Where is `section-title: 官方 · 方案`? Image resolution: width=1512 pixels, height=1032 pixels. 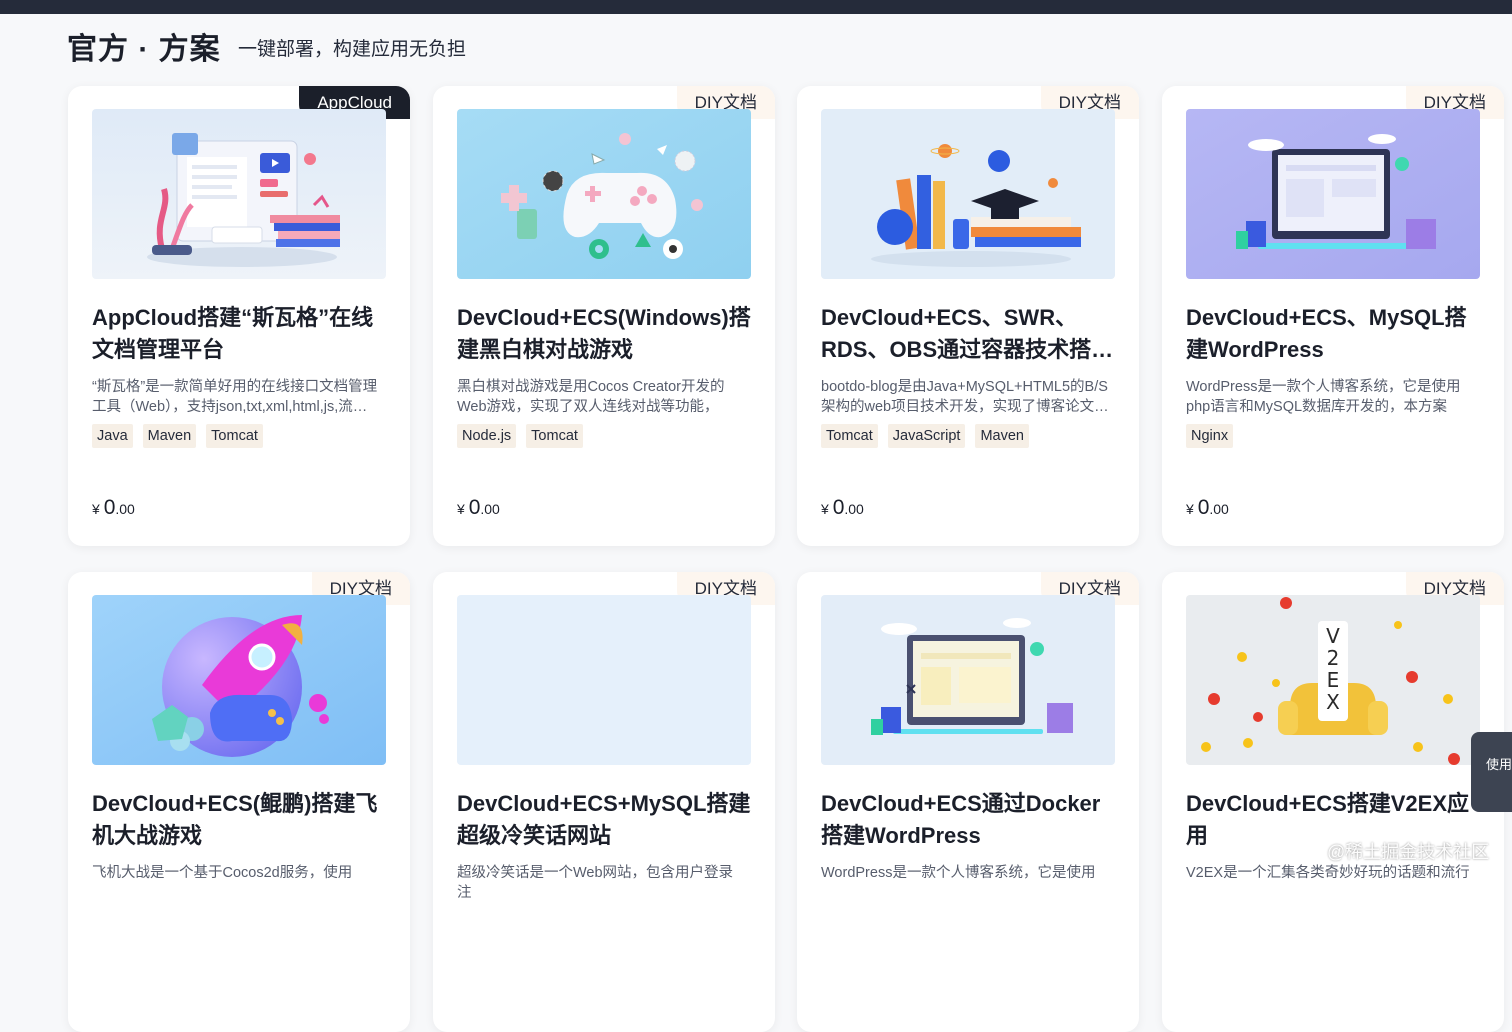
section-title: 官方 · 方案 is located at coordinates (144, 49).